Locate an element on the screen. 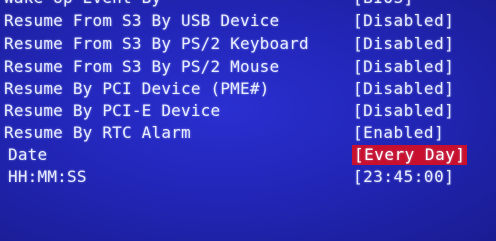  setting-label: Date is located at coordinates (28, 154).